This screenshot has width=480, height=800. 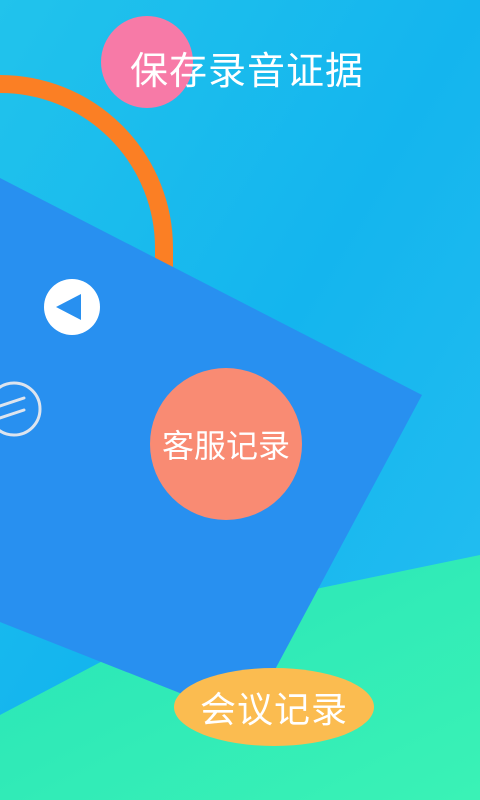 I want to click on meeting-record-button: 会议记录, so click(x=274, y=707).